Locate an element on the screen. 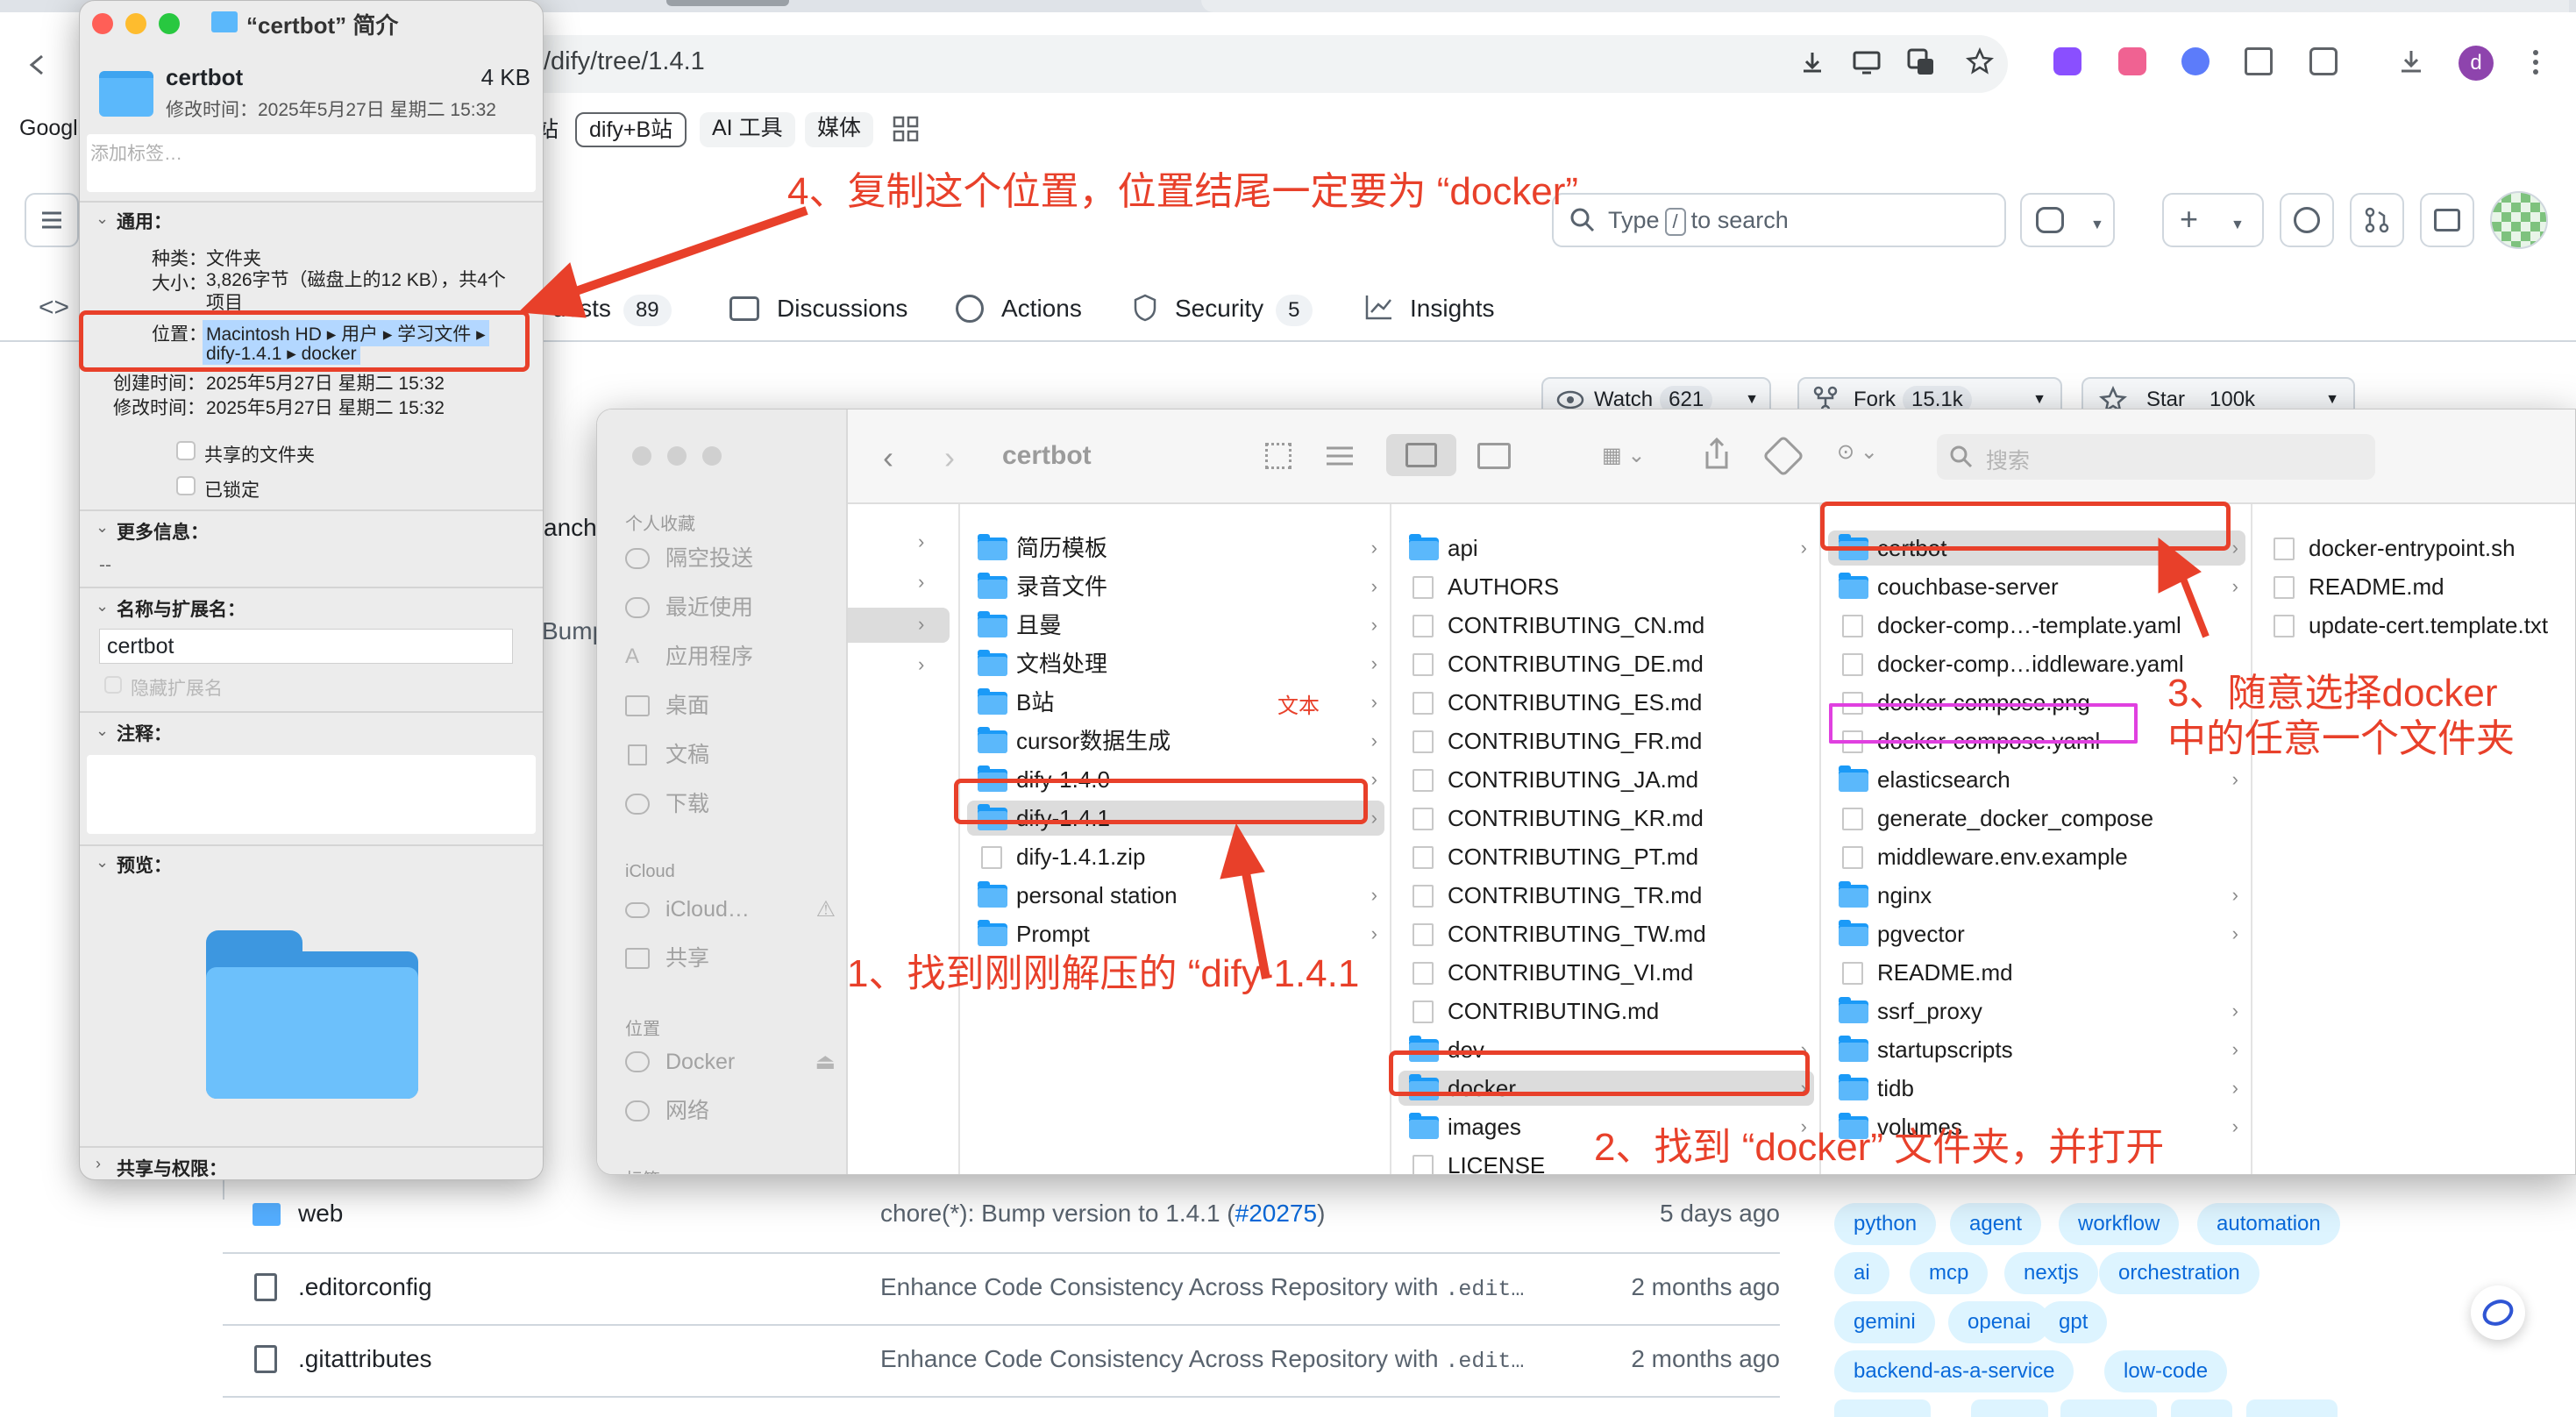 The image size is (2576, 1417). arrowhead-step4 is located at coordinates (552, 290).